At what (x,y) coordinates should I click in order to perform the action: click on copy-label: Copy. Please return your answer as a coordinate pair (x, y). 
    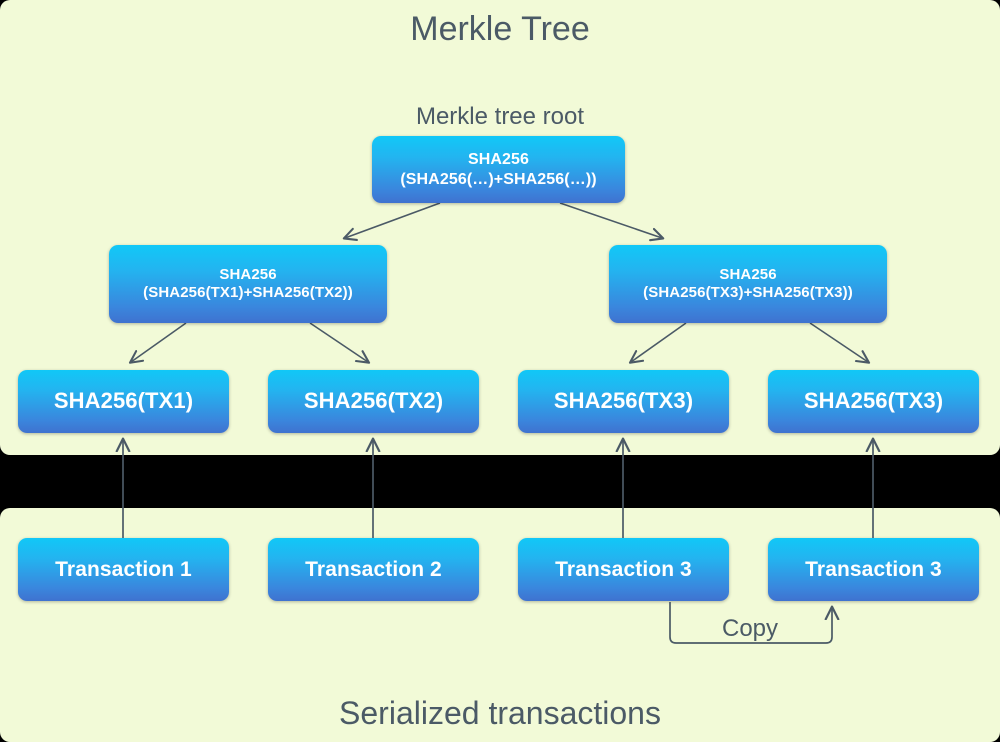
    Looking at the image, I should click on (750, 628).